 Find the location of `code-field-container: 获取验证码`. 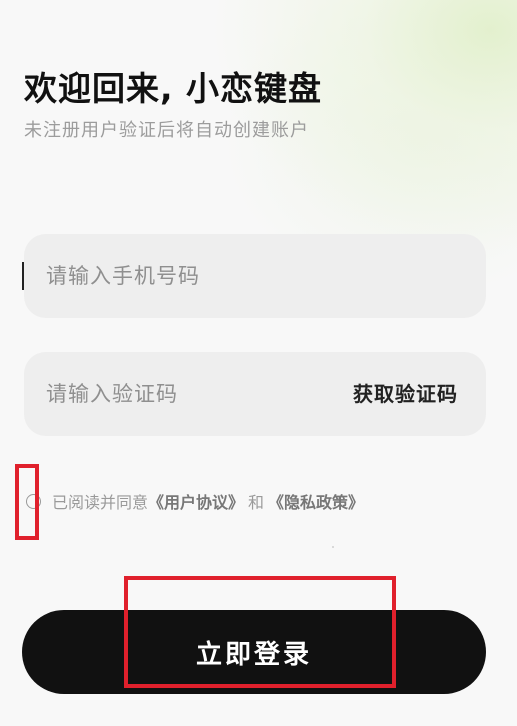

code-field-container: 获取验证码 is located at coordinates (255, 394).